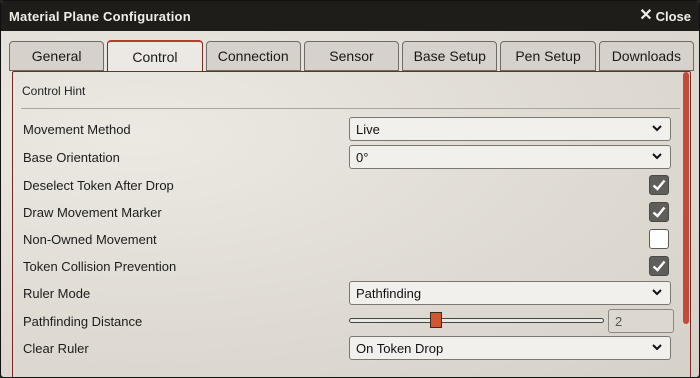  What do you see at coordinates (659, 239) in the screenshot?
I see `non-owned-checkbox` at bounding box center [659, 239].